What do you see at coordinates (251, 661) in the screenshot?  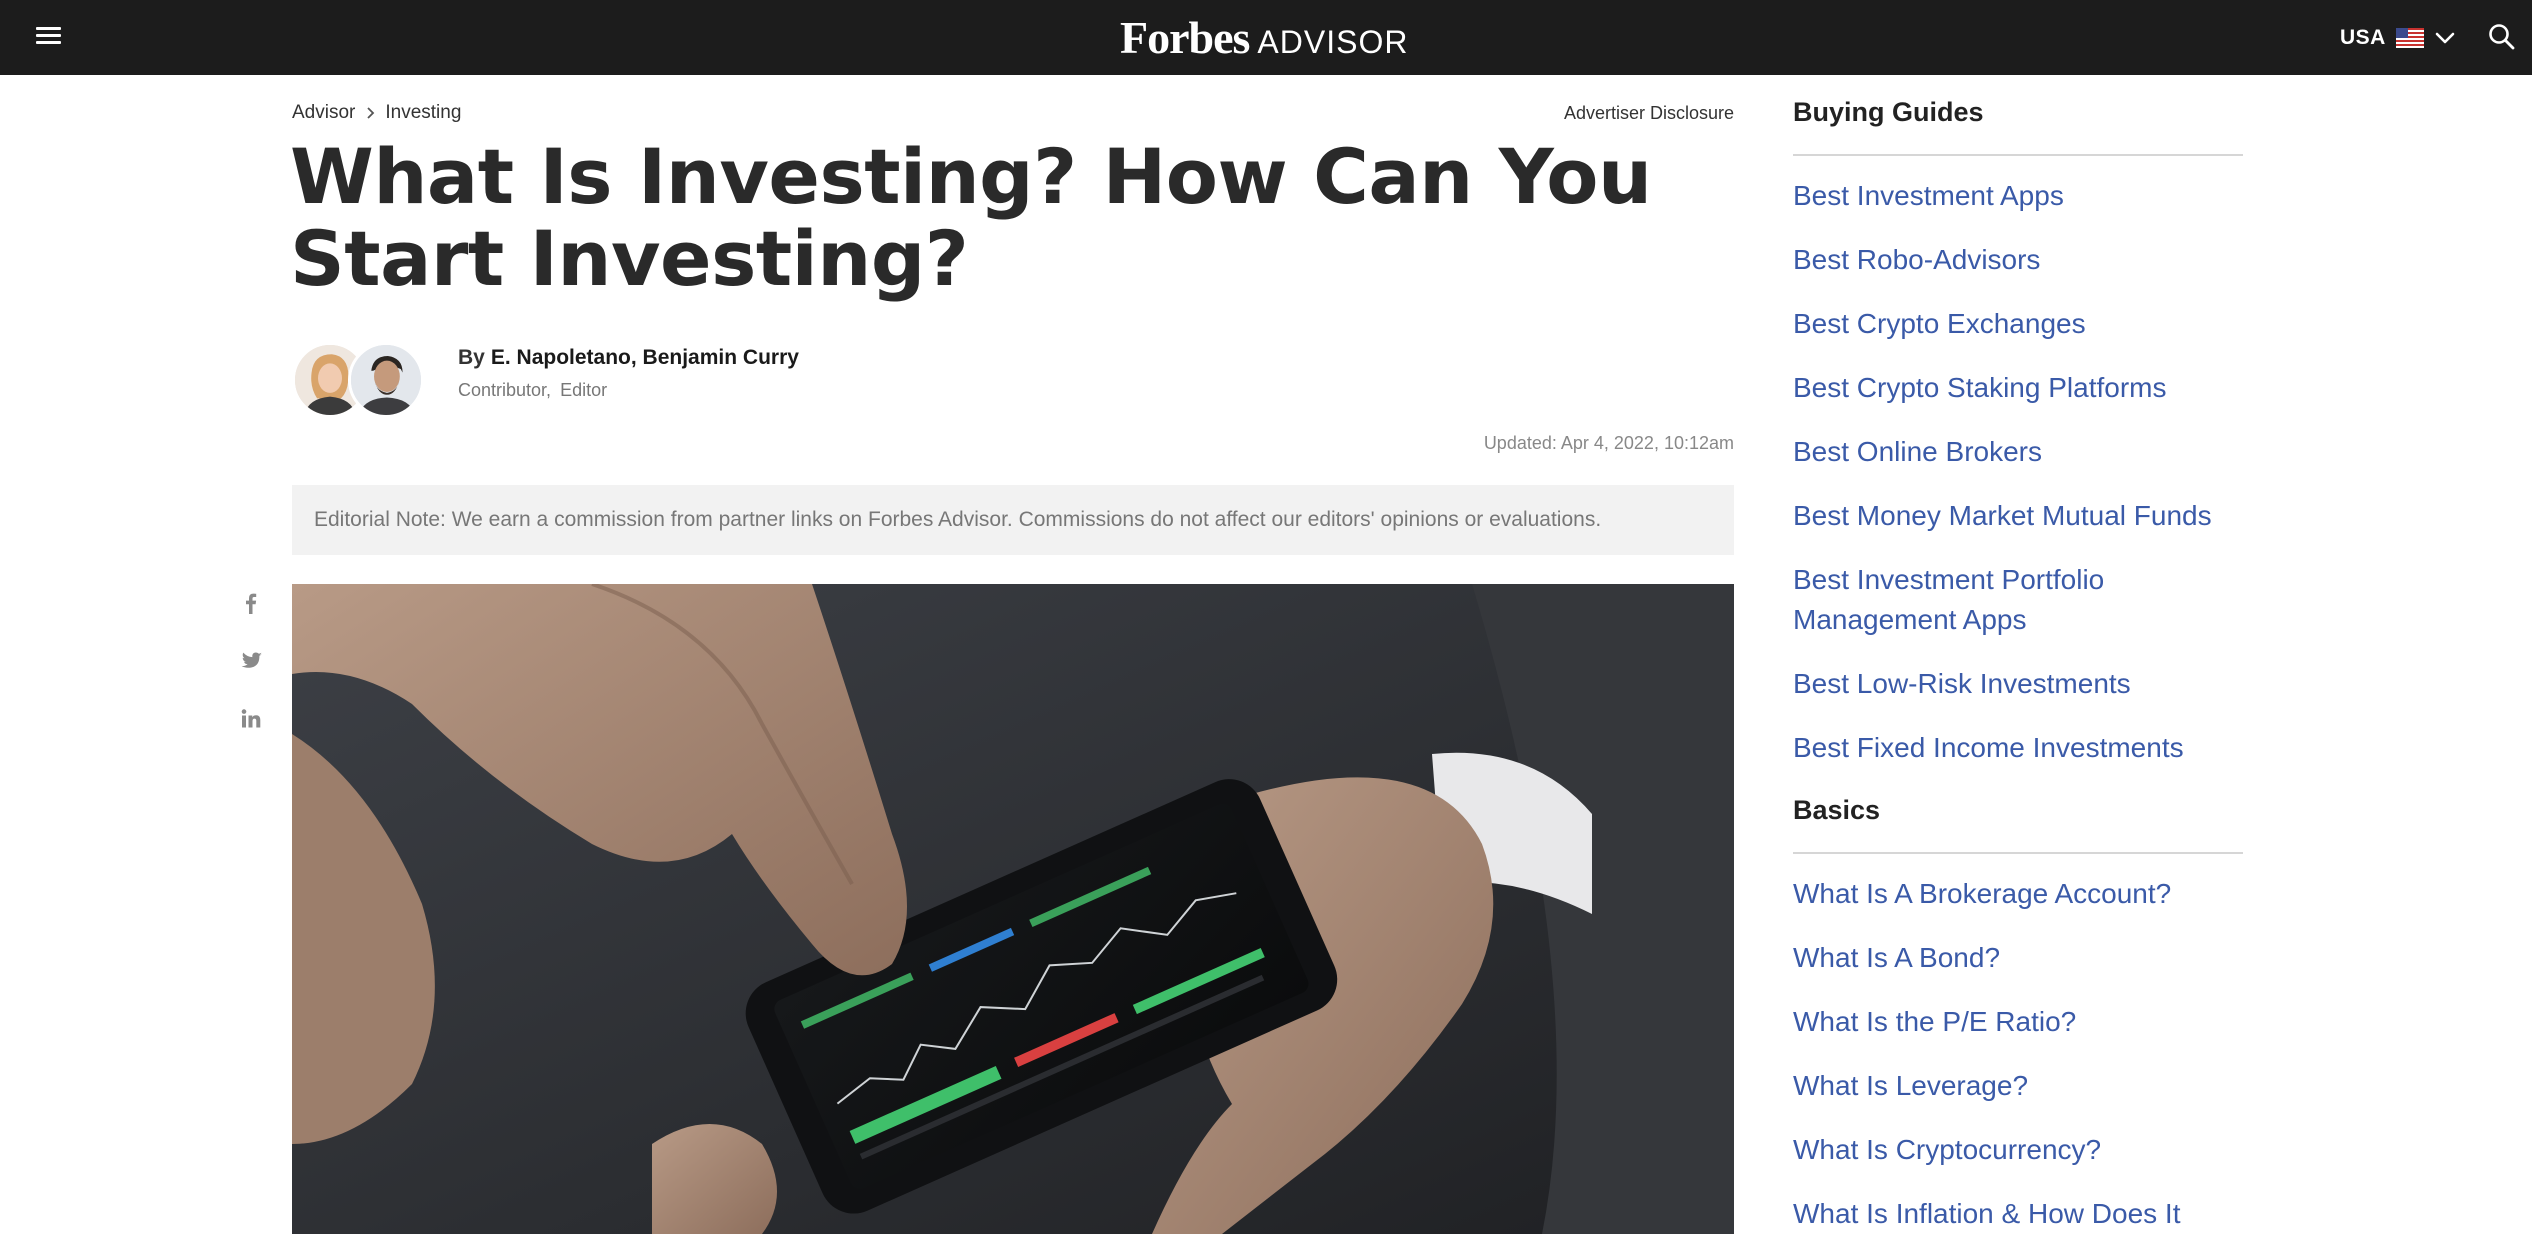 I see `twitter-icon` at bounding box center [251, 661].